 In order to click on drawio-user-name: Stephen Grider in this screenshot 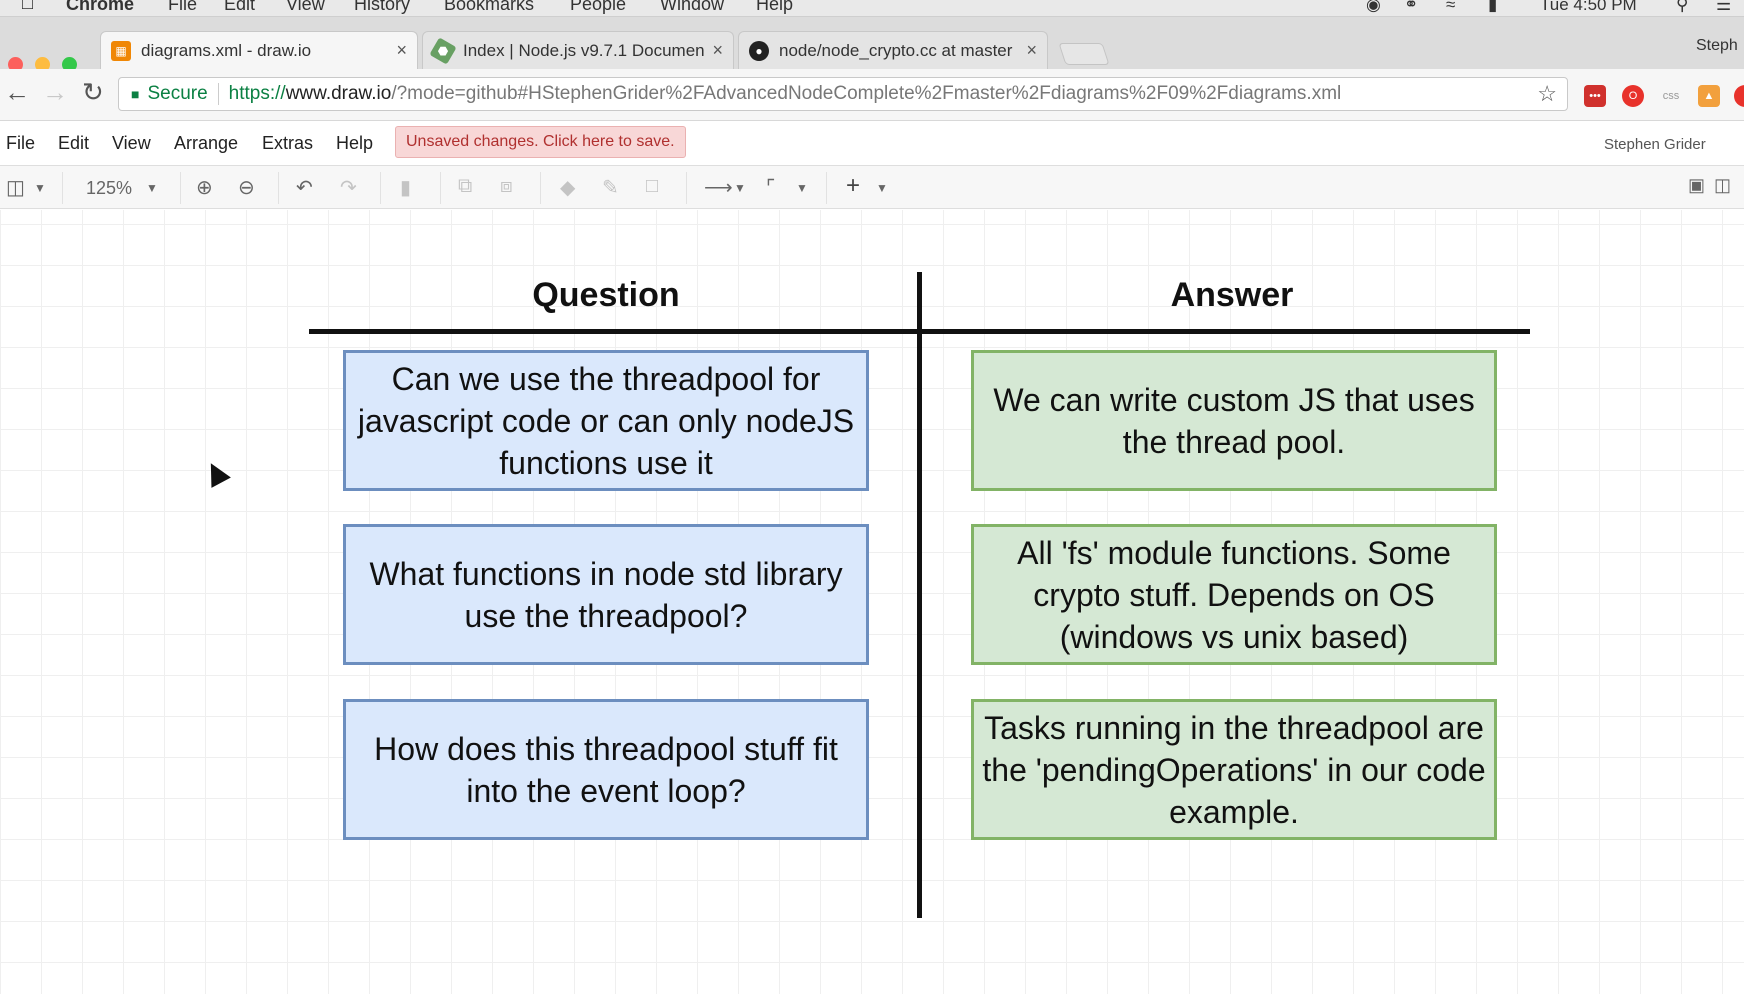, I will do `click(1655, 144)`.